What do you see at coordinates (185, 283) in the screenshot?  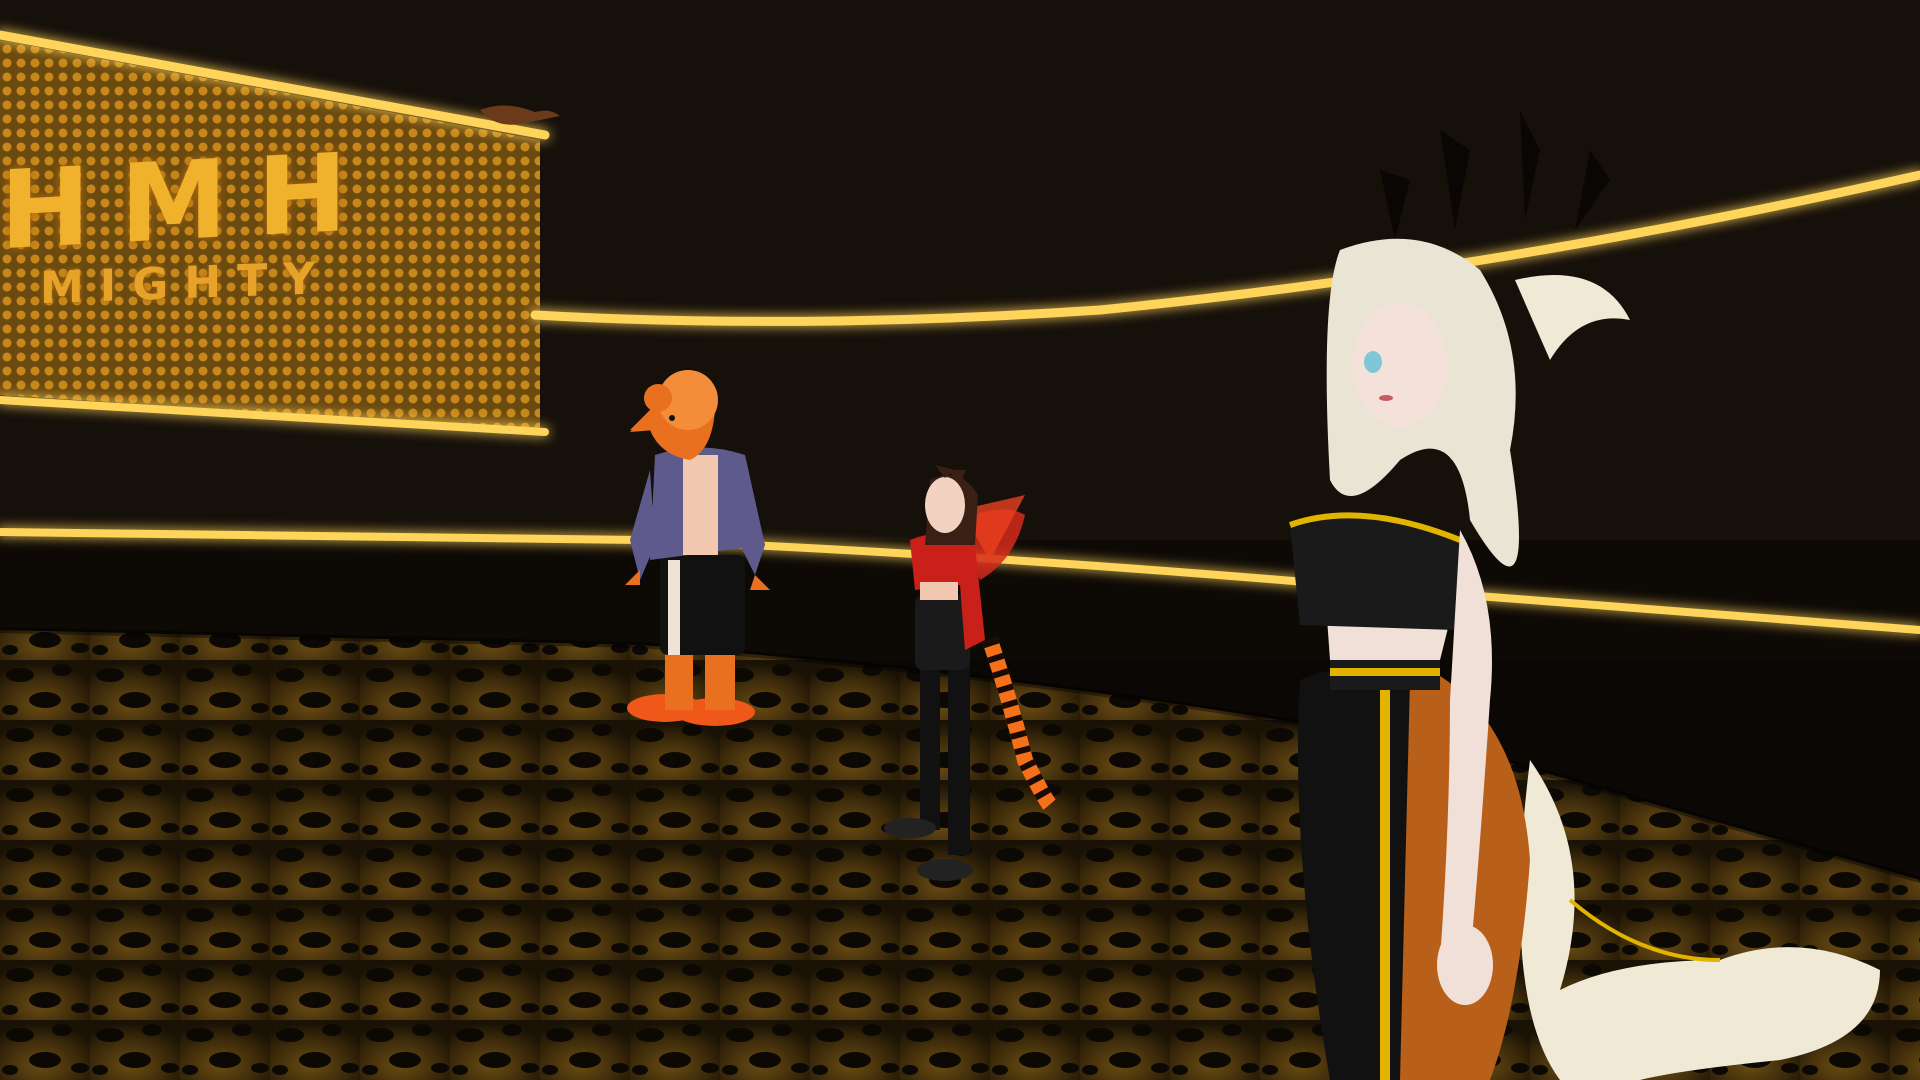 I see `sign-wordmark: MIGHTY` at bounding box center [185, 283].